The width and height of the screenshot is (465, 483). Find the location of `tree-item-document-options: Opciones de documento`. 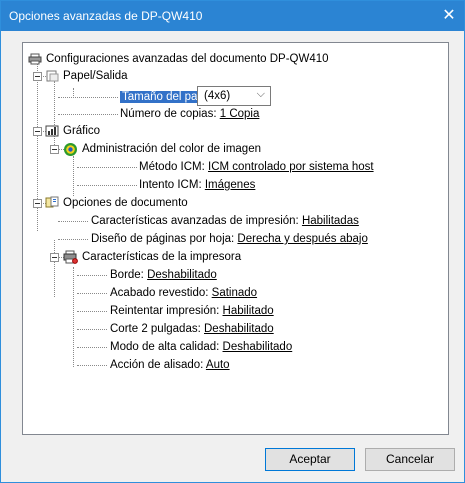

tree-item-document-options: Opciones de documento is located at coordinates (125, 203).